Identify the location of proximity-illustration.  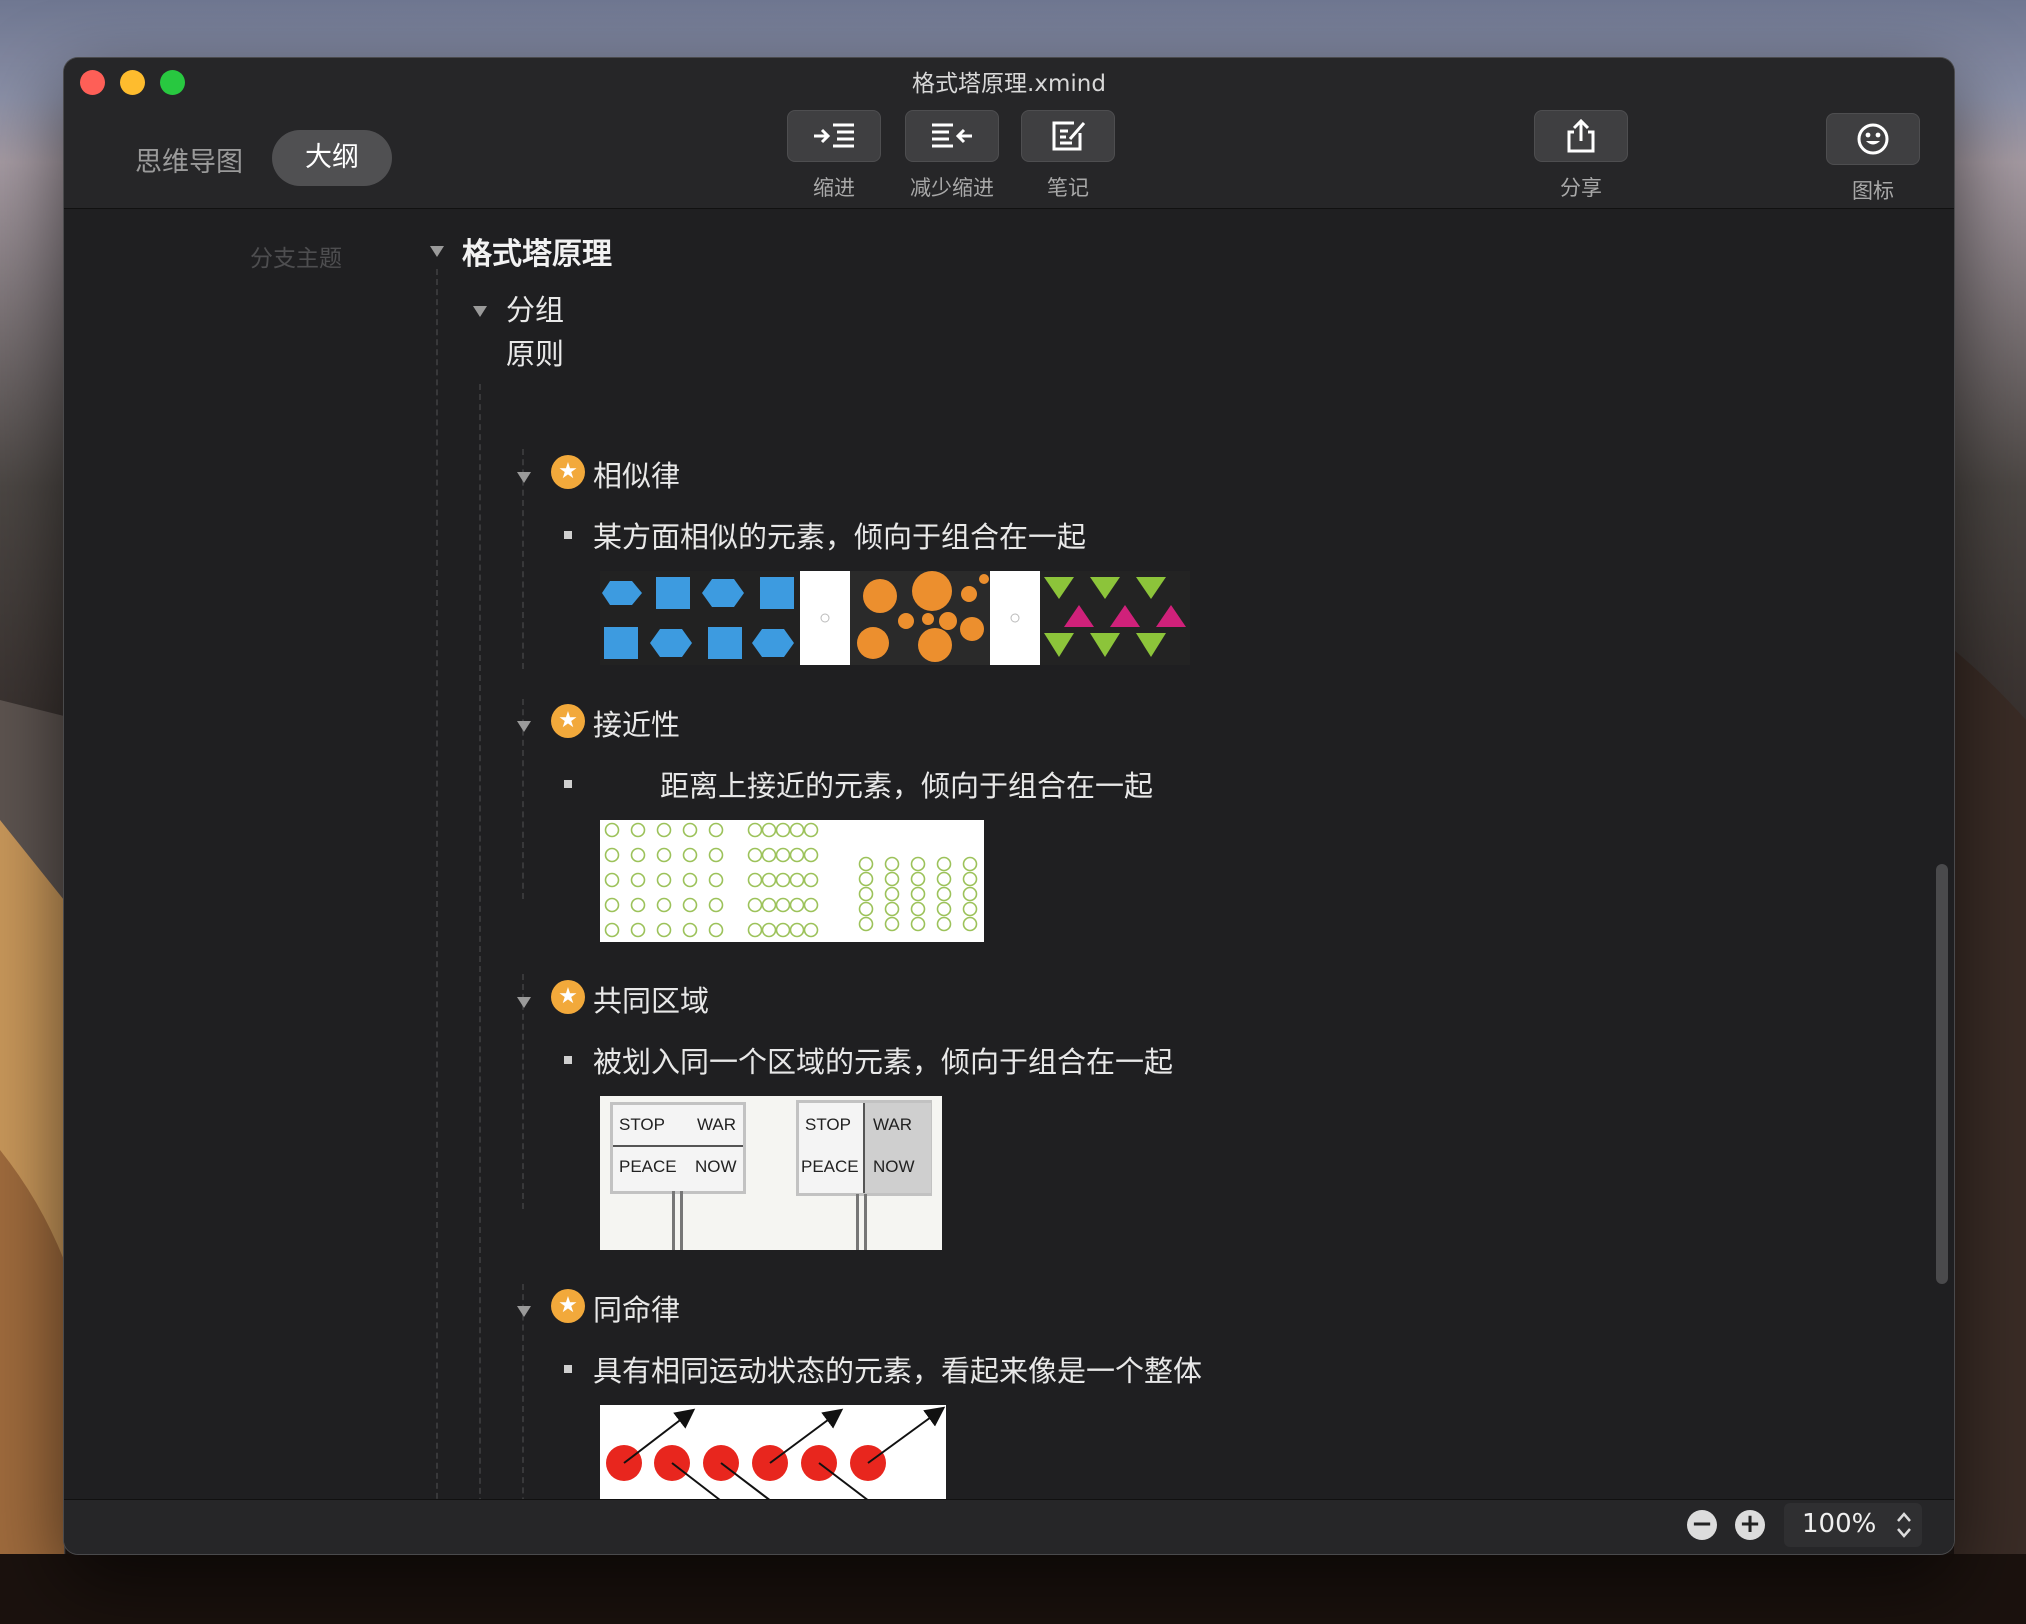
(791, 880).